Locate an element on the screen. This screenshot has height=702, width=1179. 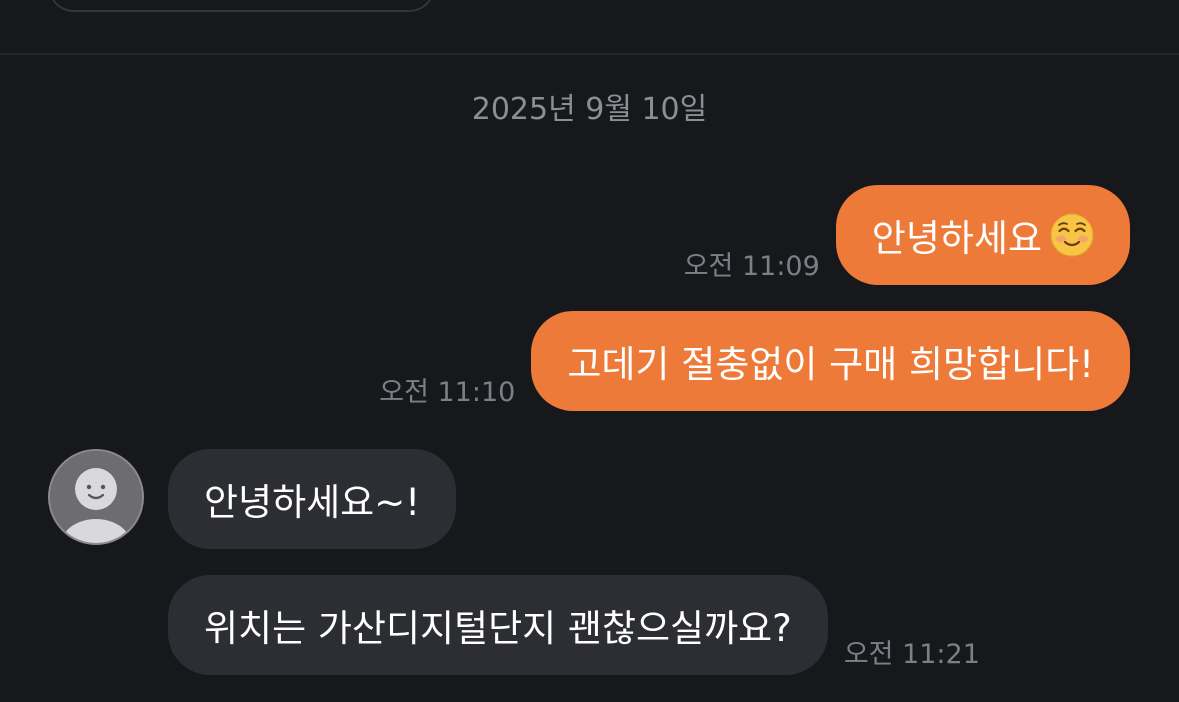
message-row-outgoing: 오전 11:10 고데기 절충없이 구매 희망합니다! is located at coordinates (754, 361).